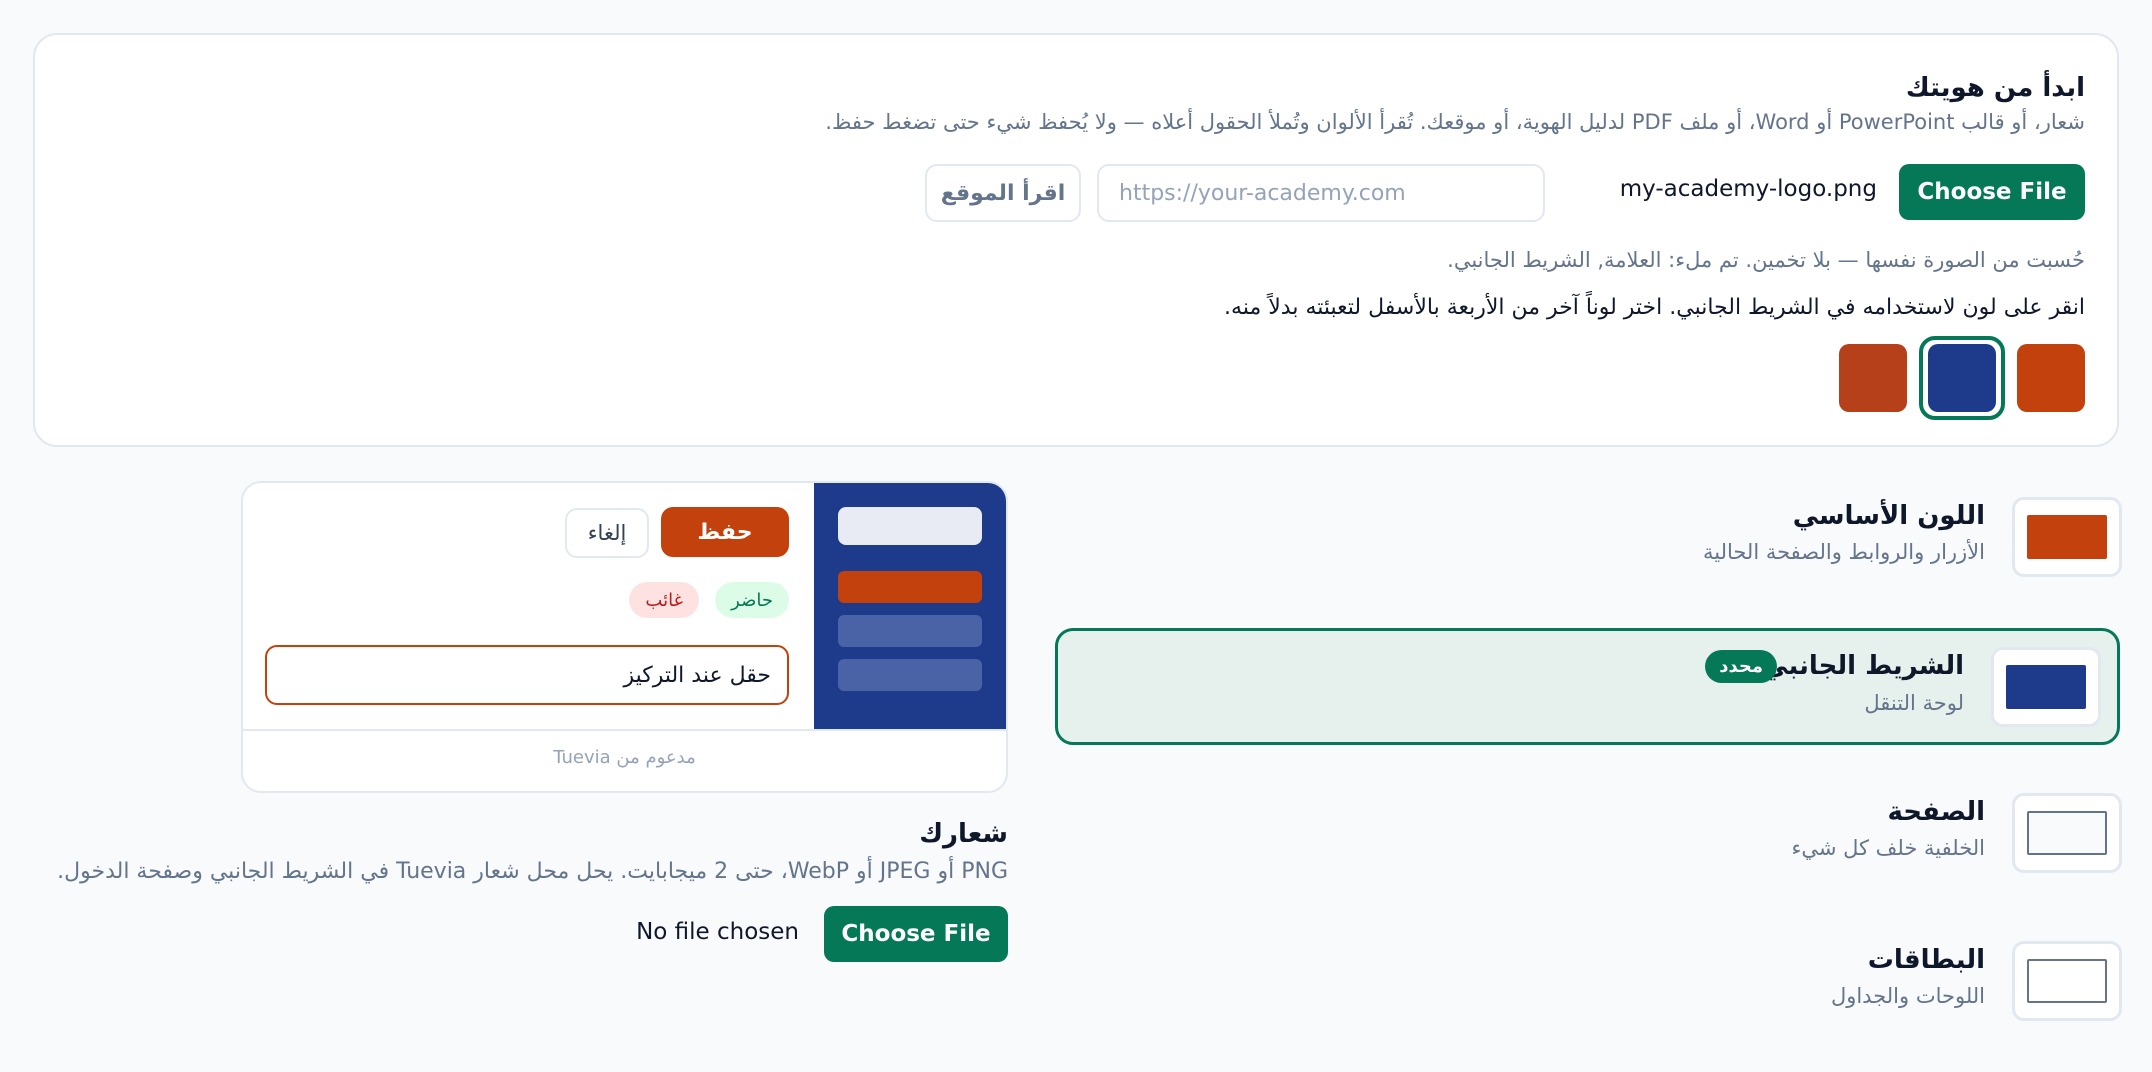  Describe the element at coordinates (1587, 686) in the screenshot. I see `color-row-sidebar: الشريط الجانبي محدد لوحة التنقل` at that location.